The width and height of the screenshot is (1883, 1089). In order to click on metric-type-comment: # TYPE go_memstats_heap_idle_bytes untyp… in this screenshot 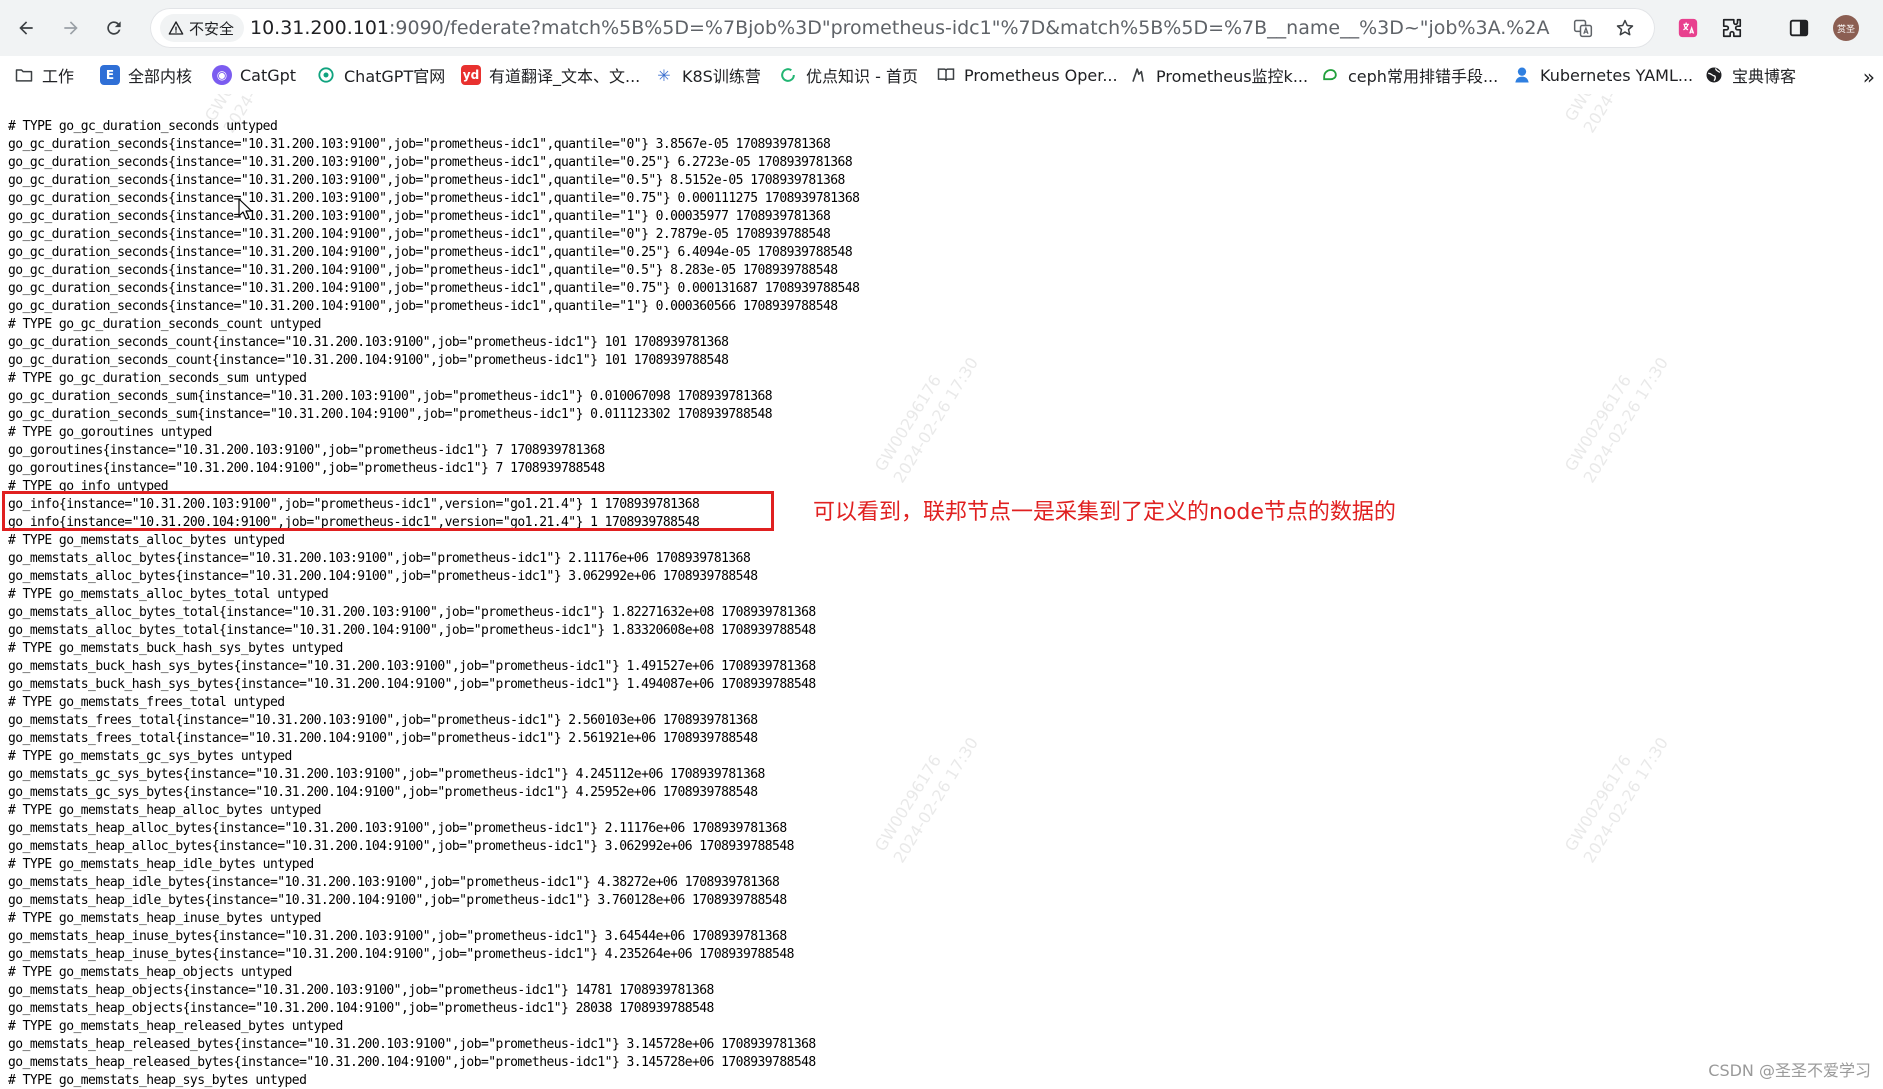, I will do `click(161, 864)`.